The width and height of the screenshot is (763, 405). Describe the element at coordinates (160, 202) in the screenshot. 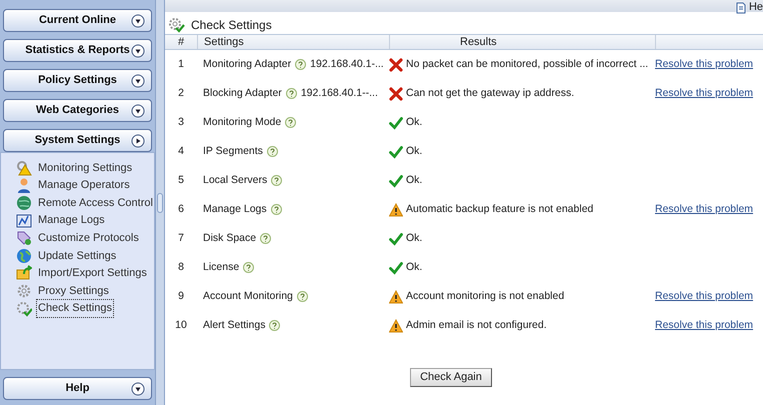

I see `splitter-handle` at that location.